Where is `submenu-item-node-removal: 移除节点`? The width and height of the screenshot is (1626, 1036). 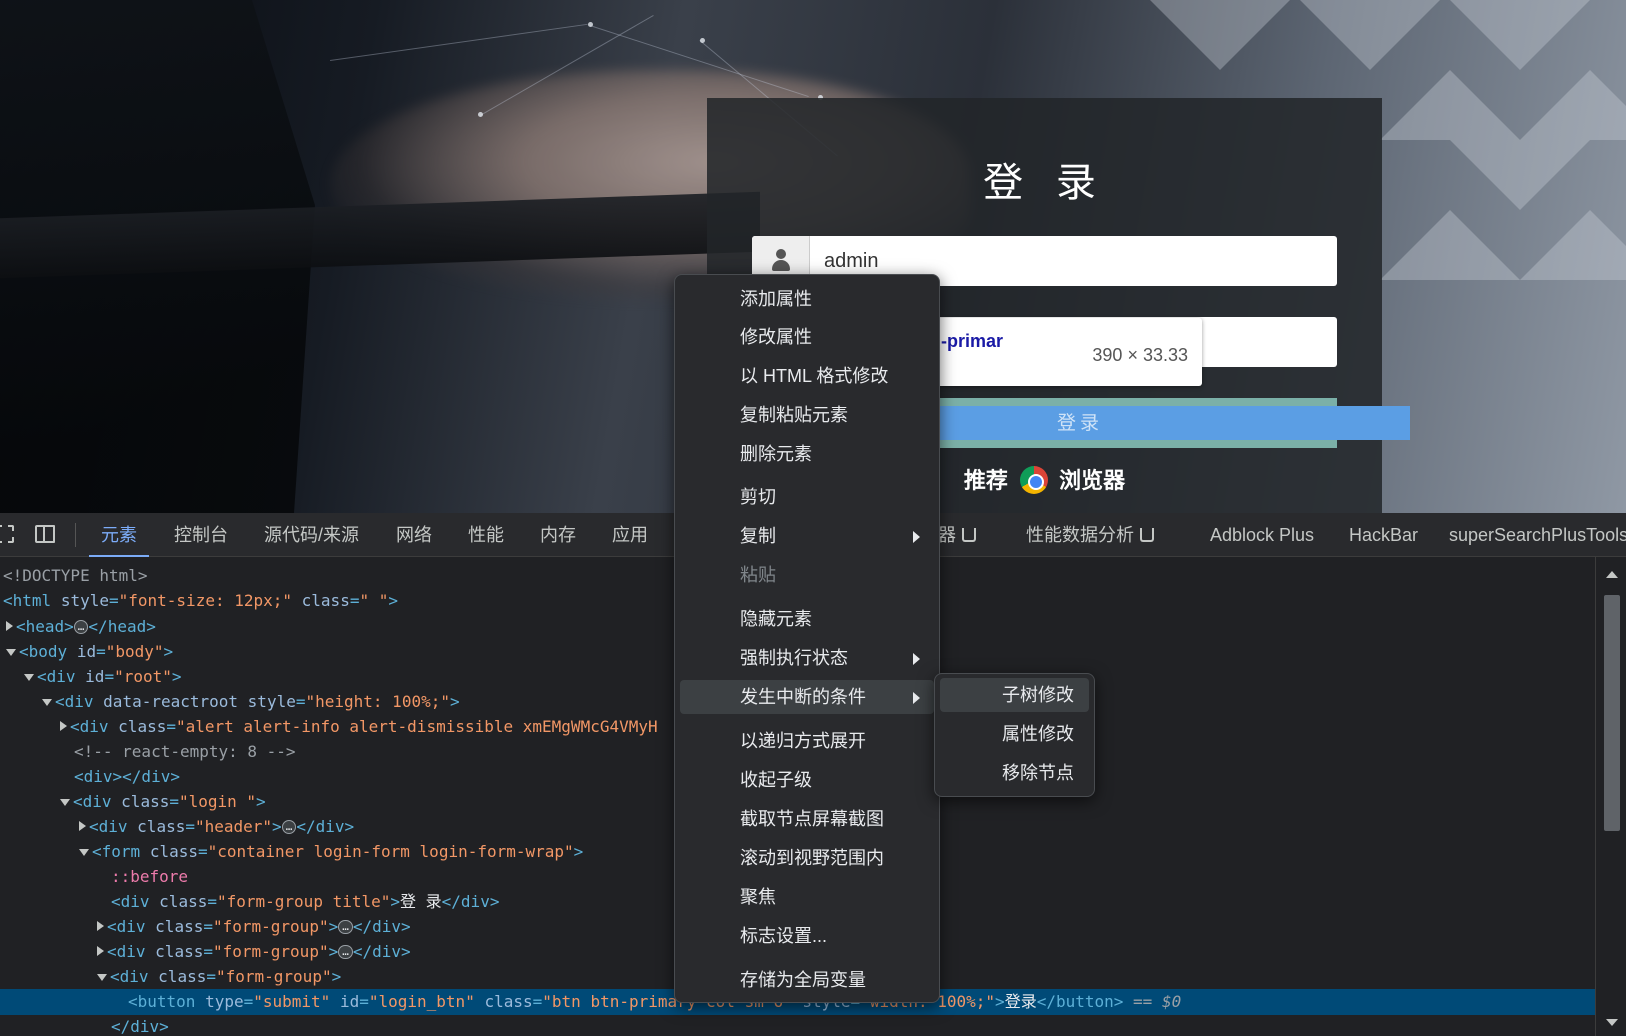 submenu-item-node-removal: 移除节点 is located at coordinates (1014, 773).